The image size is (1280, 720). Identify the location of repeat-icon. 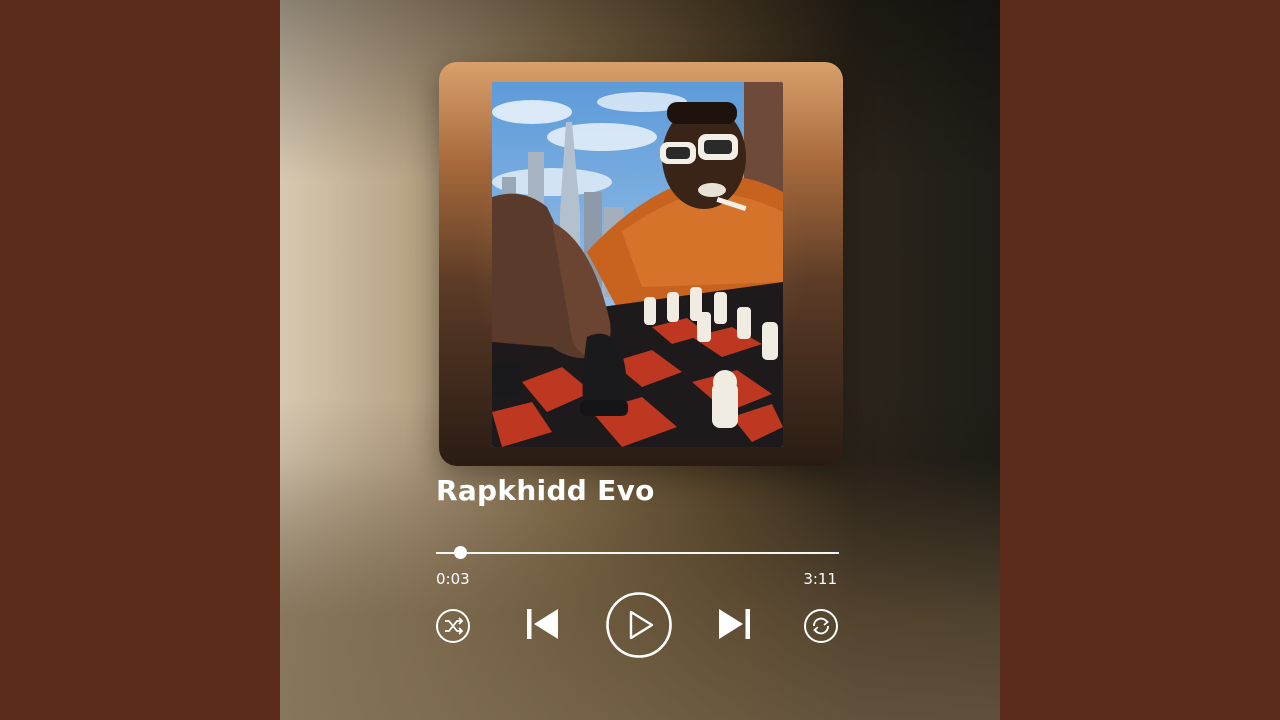
(821, 626).